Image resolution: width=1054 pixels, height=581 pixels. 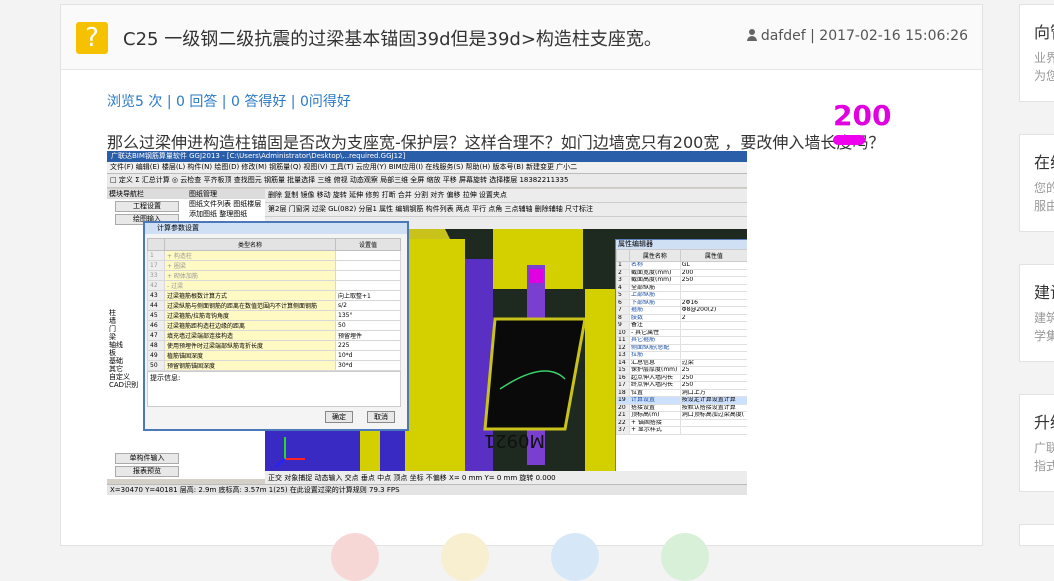 I want to click on prop-name: 位置, so click(x=655, y=392).